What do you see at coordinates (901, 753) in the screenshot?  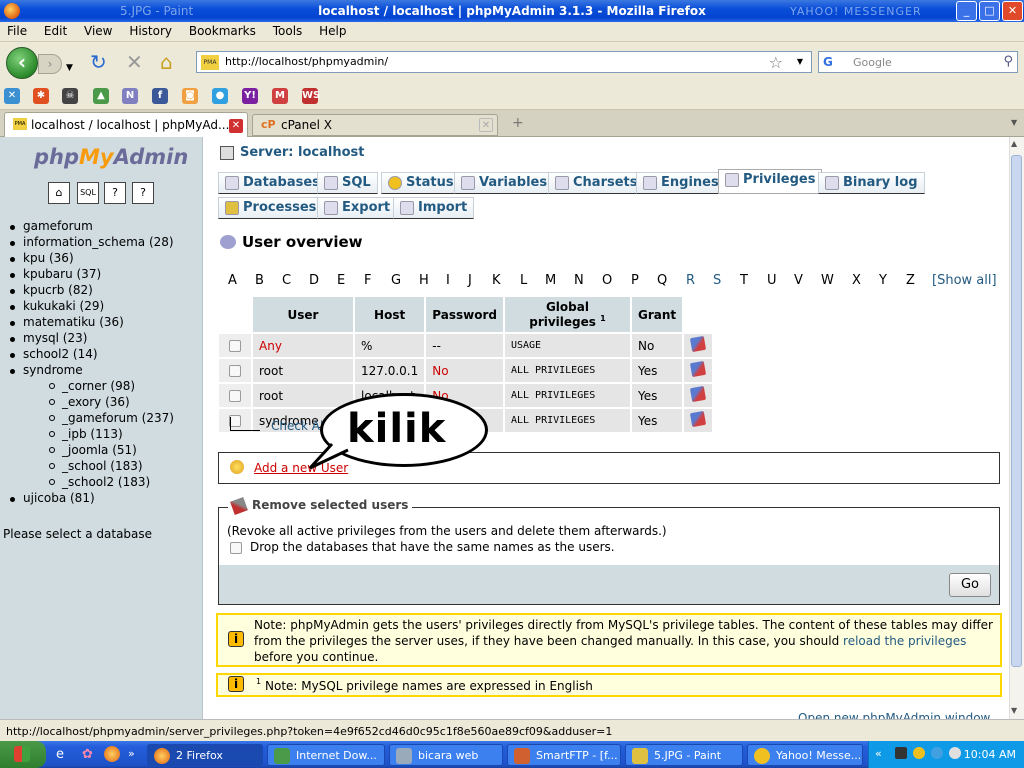 I see `tray-app-icon` at bounding box center [901, 753].